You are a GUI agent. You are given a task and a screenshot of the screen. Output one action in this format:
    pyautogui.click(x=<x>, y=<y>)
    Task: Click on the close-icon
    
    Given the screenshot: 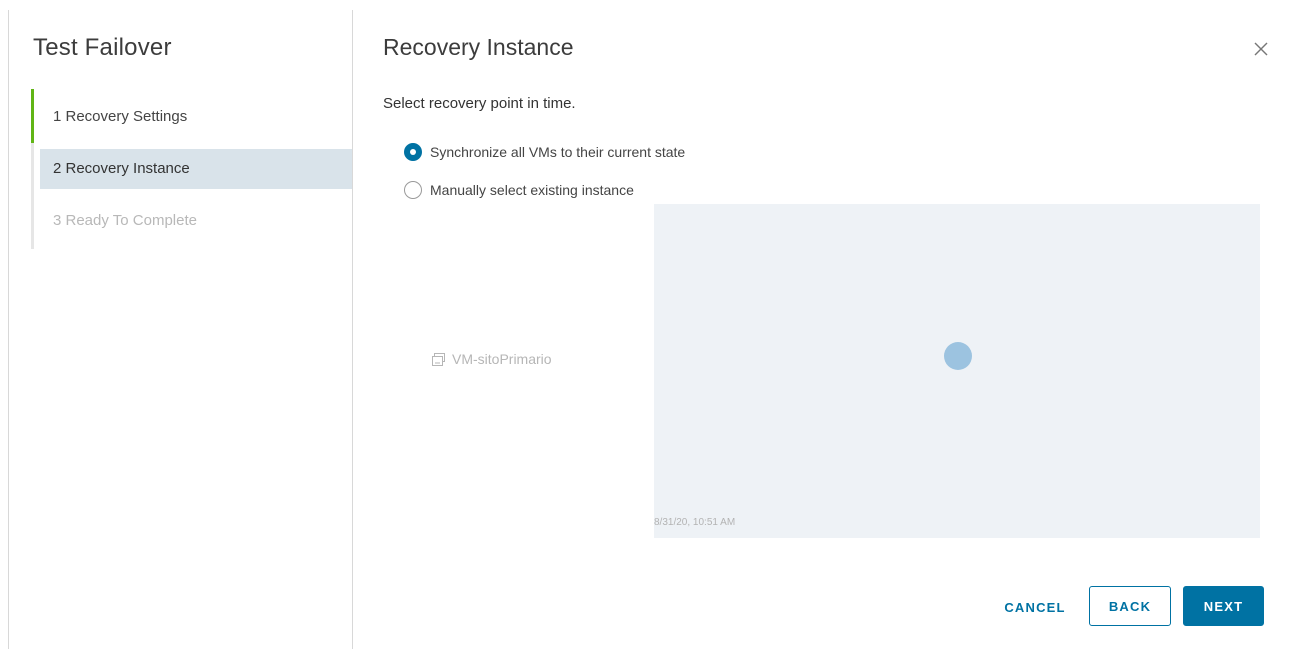 What is the action you would take?
    pyautogui.click(x=1261, y=49)
    